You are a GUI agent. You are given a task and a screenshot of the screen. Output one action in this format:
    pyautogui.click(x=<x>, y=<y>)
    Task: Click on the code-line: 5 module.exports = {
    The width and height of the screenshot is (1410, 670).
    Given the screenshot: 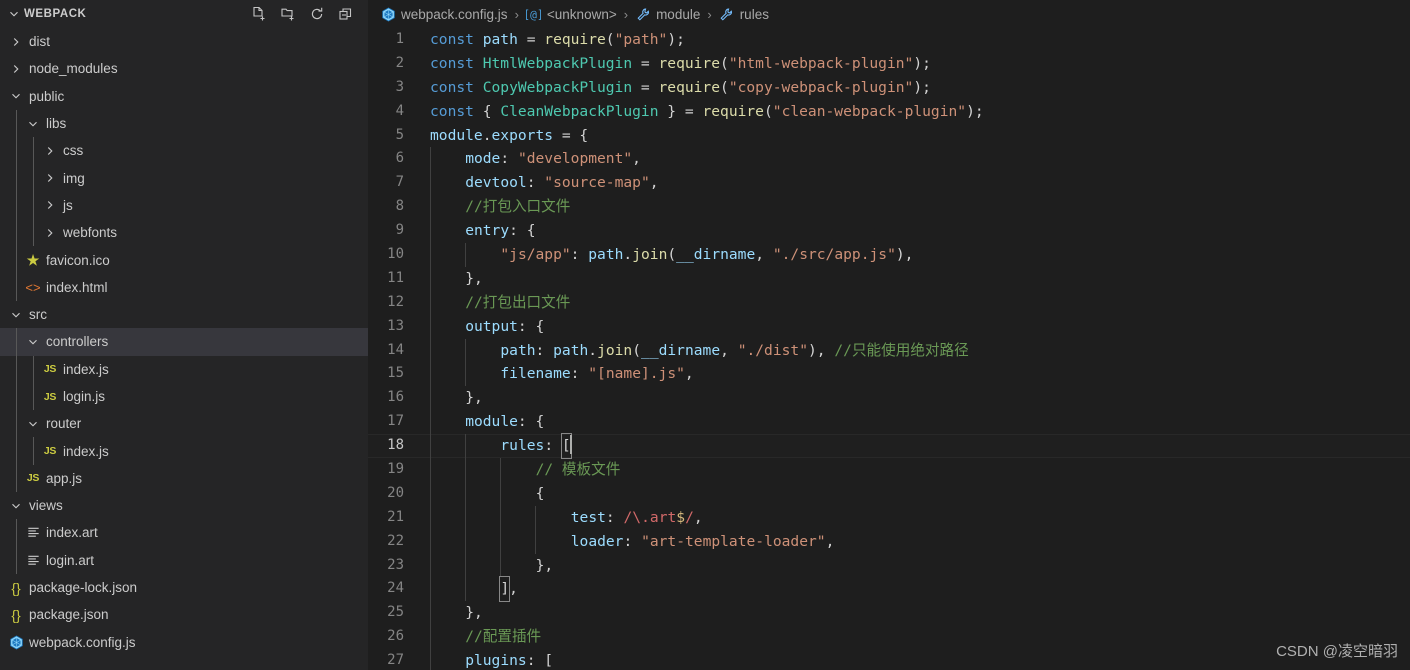 What is the action you would take?
    pyautogui.click(x=889, y=136)
    